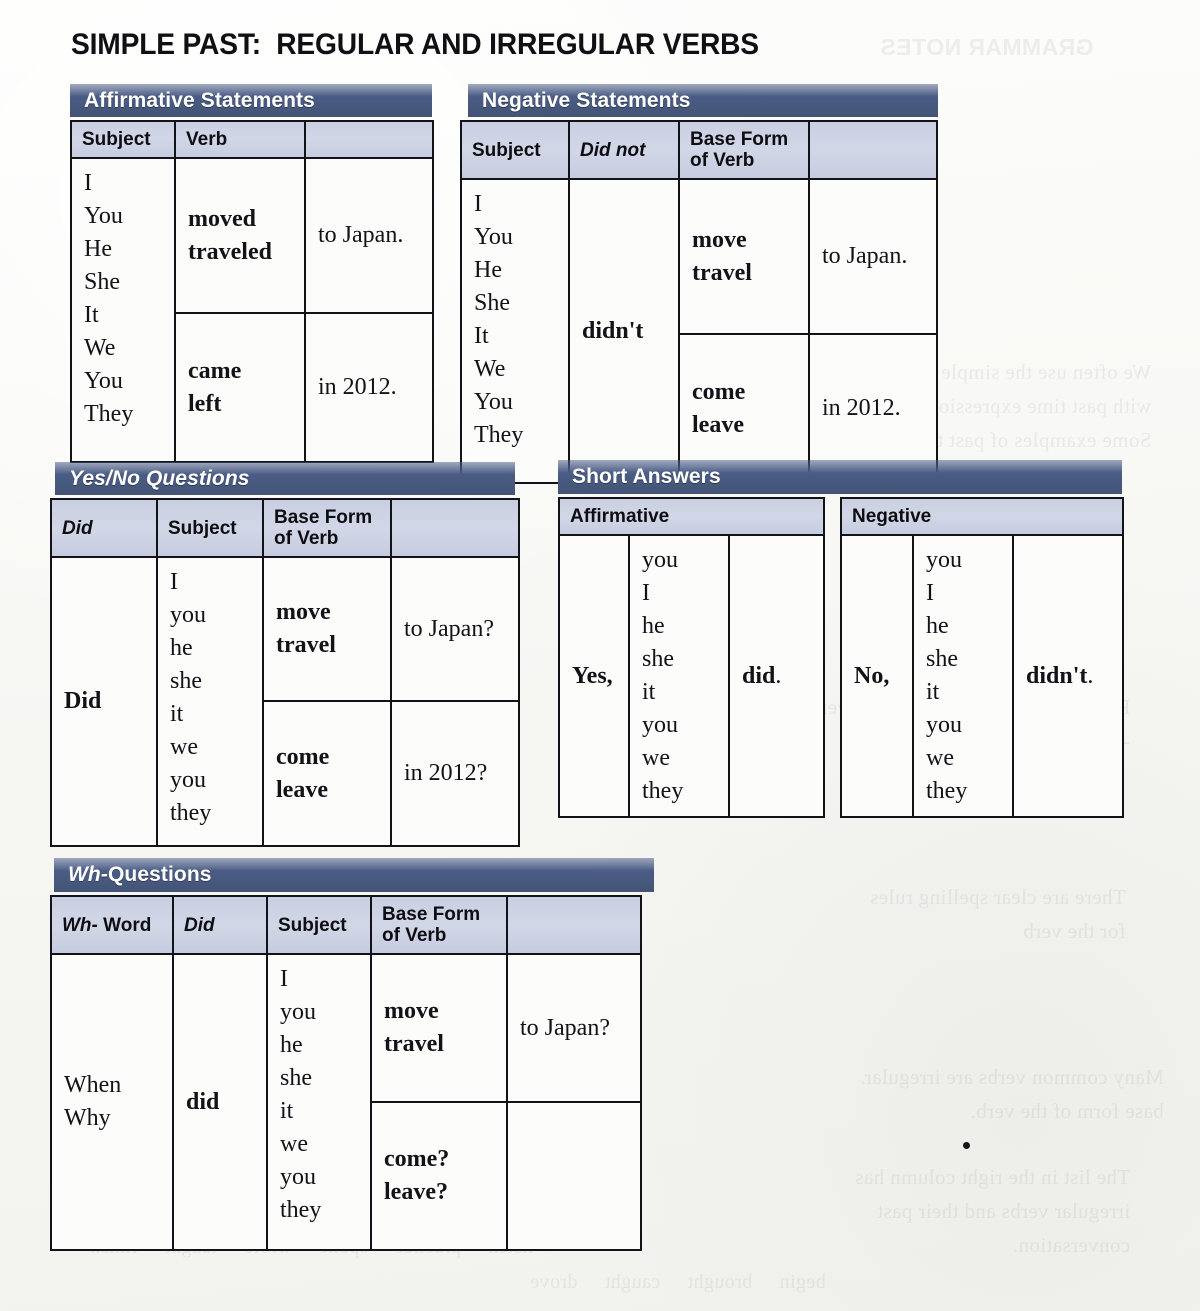  What do you see at coordinates (966, 1145) in the screenshot?
I see `scan-speck` at bounding box center [966, 1145].